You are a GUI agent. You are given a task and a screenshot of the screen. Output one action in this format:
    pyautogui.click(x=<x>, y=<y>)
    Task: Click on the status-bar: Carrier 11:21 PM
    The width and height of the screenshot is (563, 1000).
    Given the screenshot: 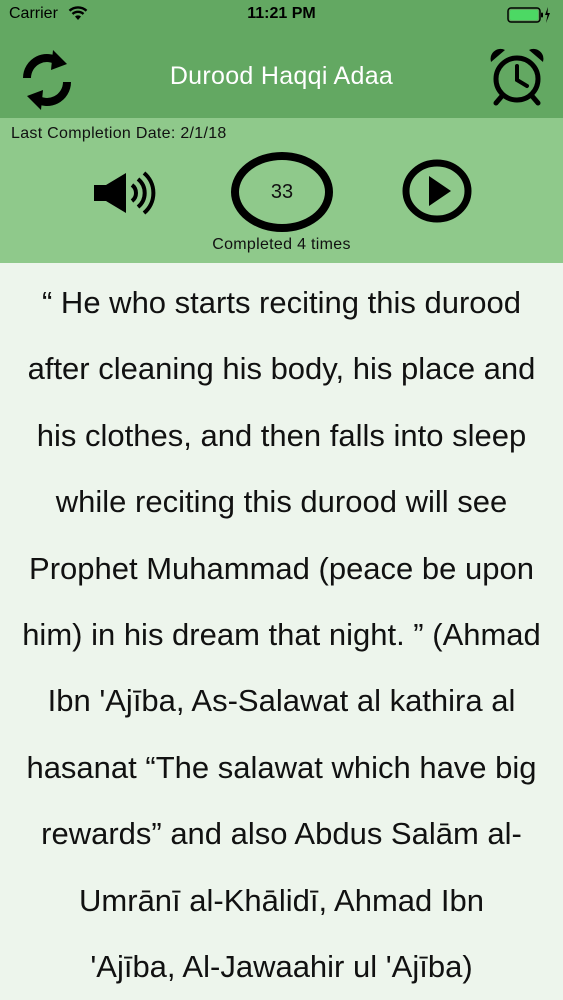 What is the action you would take?
    pyautogui.click(x=281, y=15)
    